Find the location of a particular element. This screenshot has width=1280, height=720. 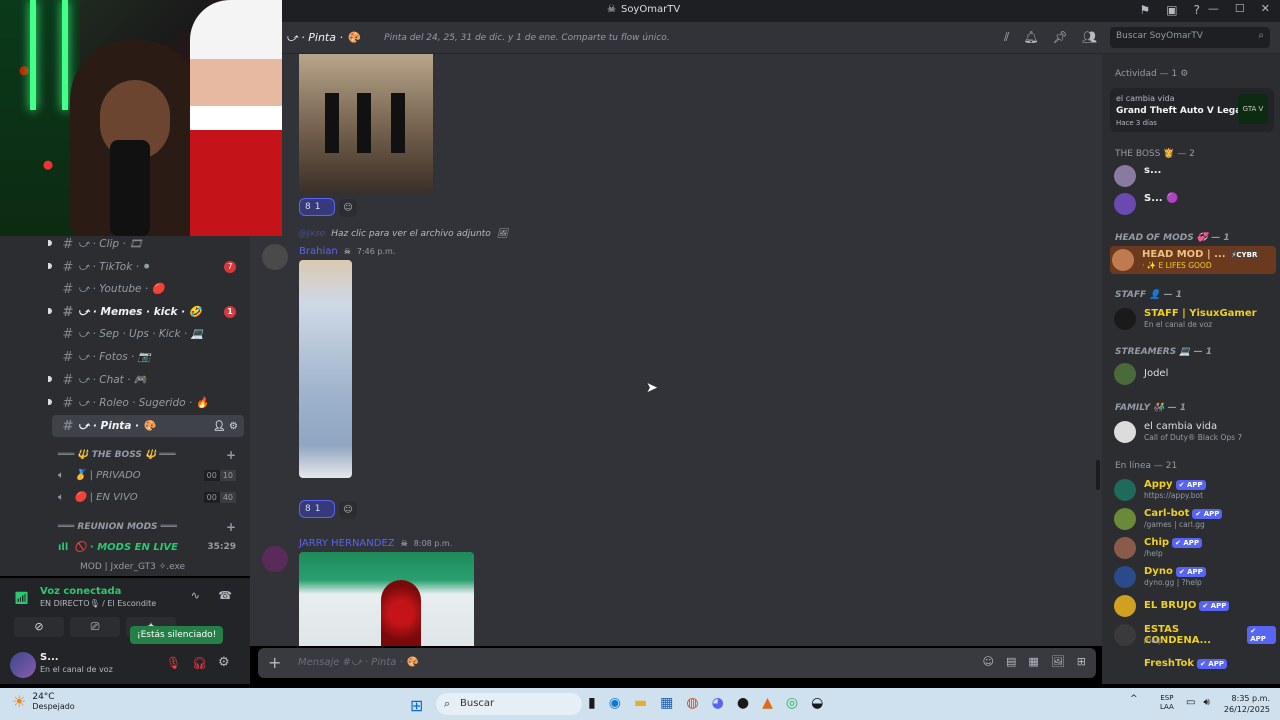

volume-icon: 🔊︎ is located at coordinates (1206, 702).